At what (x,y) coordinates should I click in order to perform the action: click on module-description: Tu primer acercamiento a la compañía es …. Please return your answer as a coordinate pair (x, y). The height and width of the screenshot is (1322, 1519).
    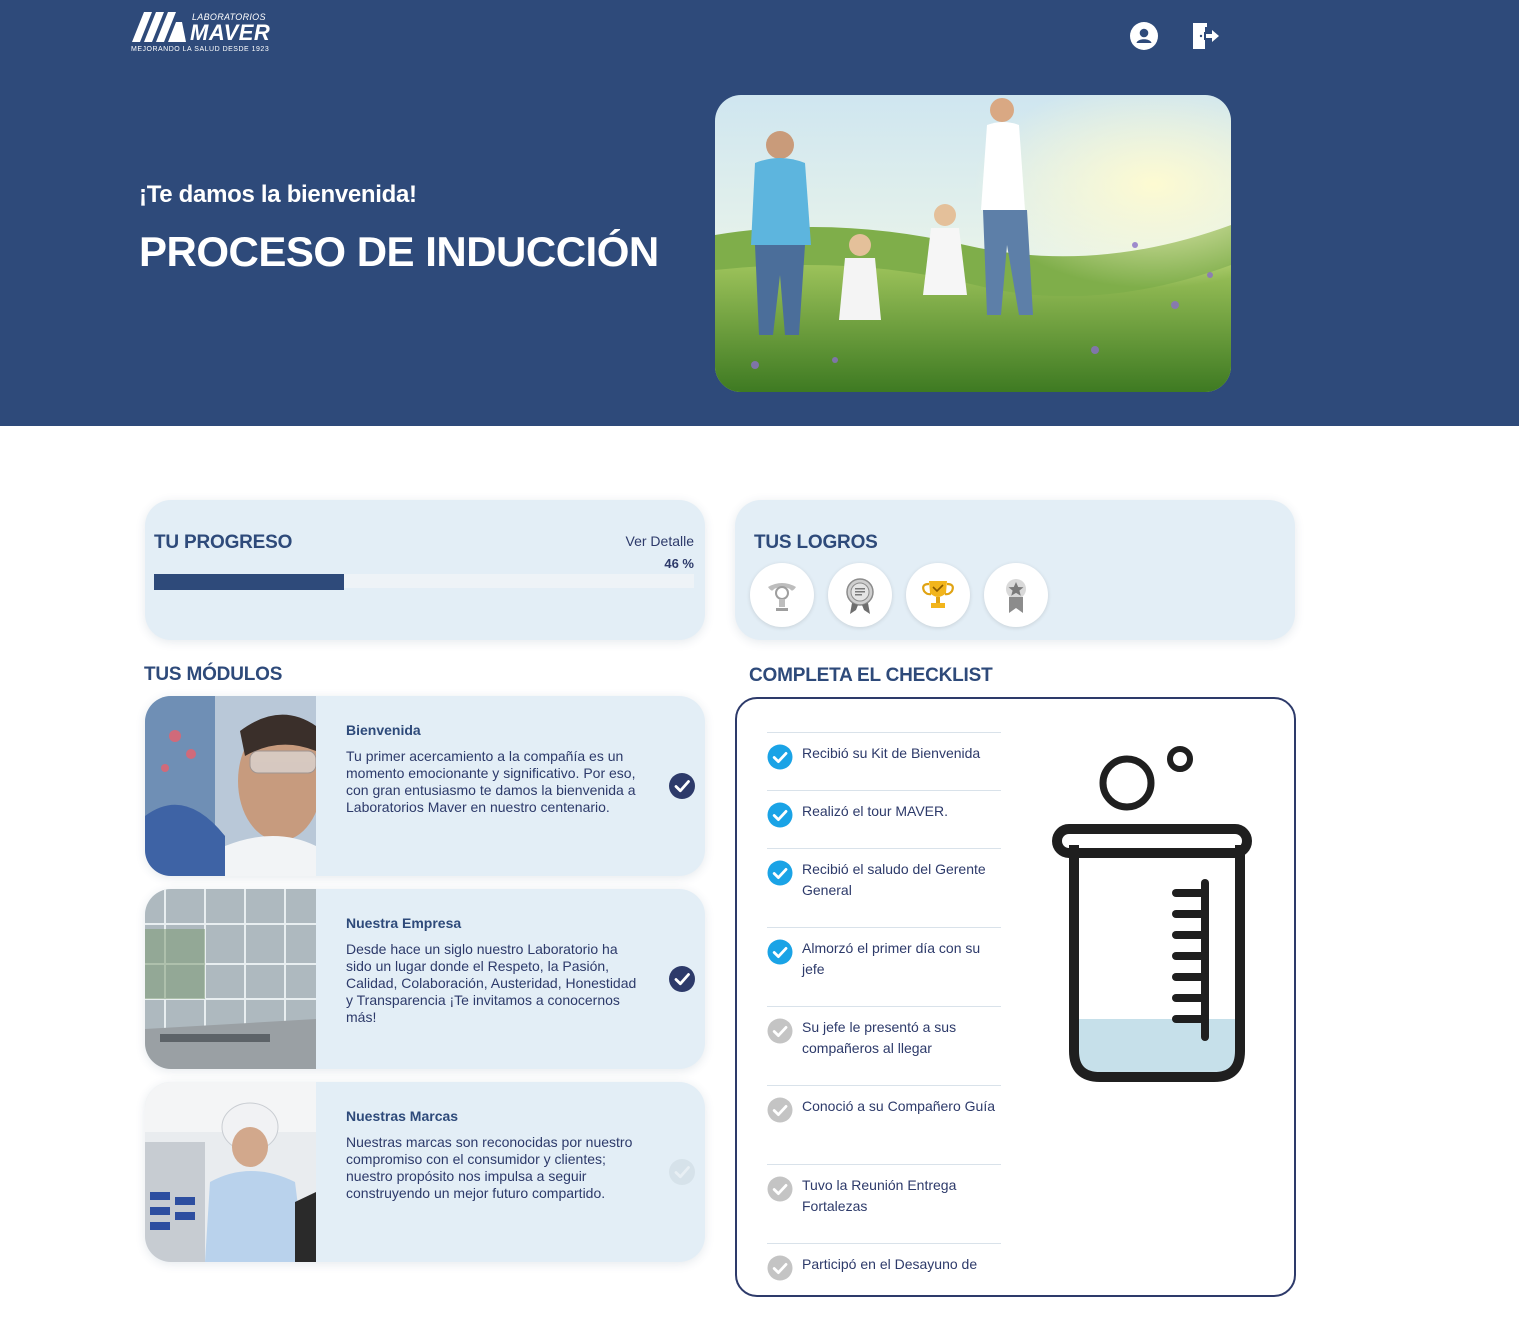
    Looking at the image, I should click on (491, 781).